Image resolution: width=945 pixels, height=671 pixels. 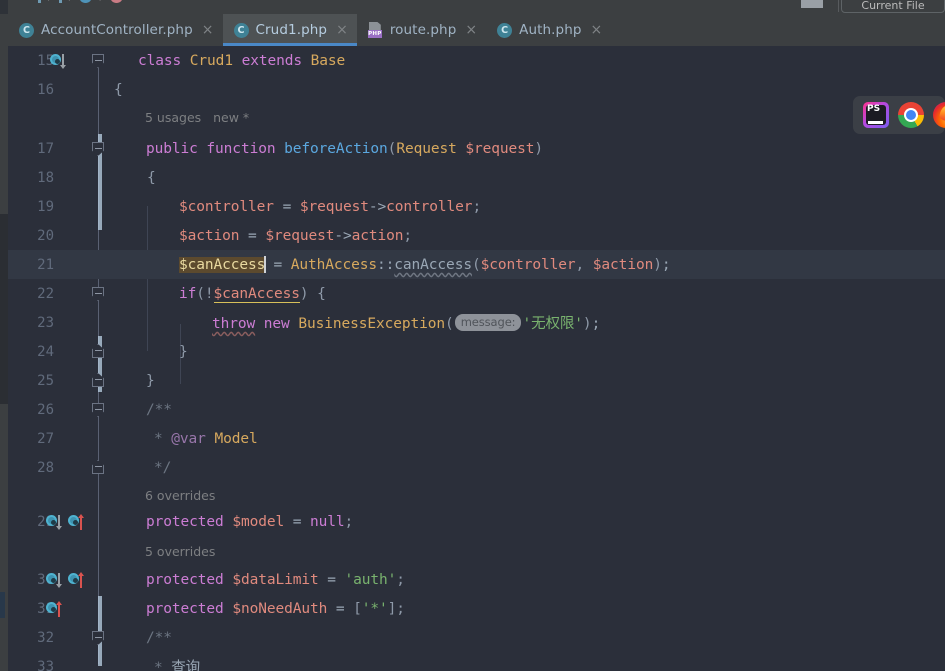 I want to click on tab-label: Auth.php, so click(x=550, y=30).